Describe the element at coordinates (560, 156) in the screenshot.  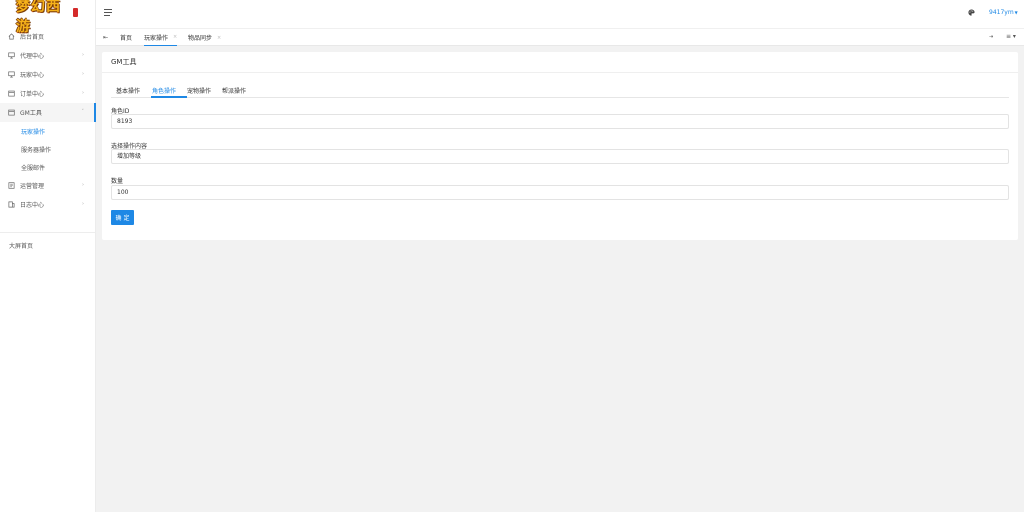
I see `operation-select: 增加等级` at that location.